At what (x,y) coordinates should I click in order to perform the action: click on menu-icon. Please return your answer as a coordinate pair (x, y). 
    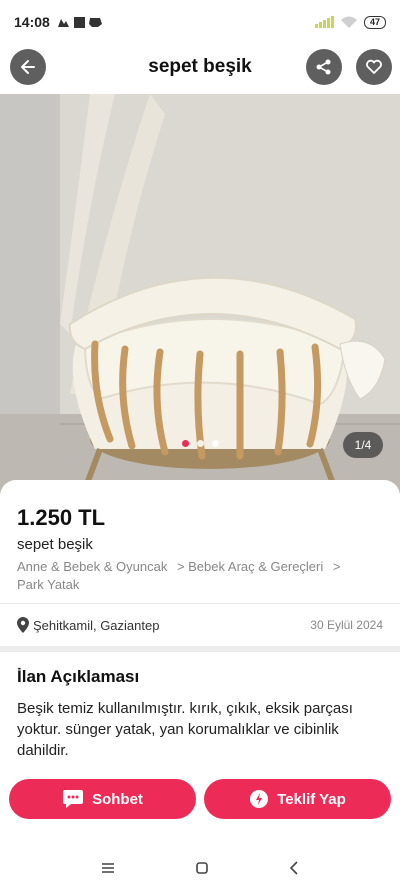
    Looking at the image, I should click on (108, 868).